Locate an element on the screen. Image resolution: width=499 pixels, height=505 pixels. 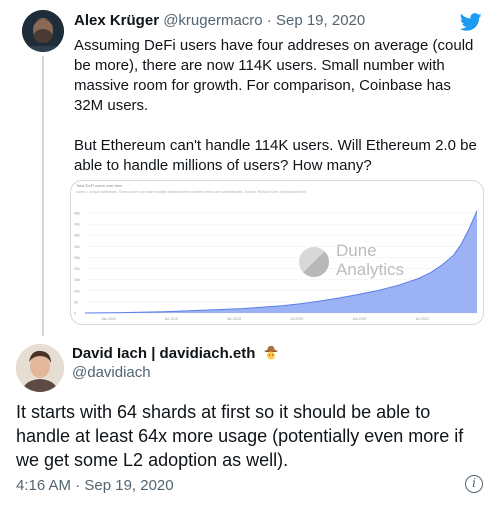
y-tick-label: 35k is located at coordinates (77, 236).